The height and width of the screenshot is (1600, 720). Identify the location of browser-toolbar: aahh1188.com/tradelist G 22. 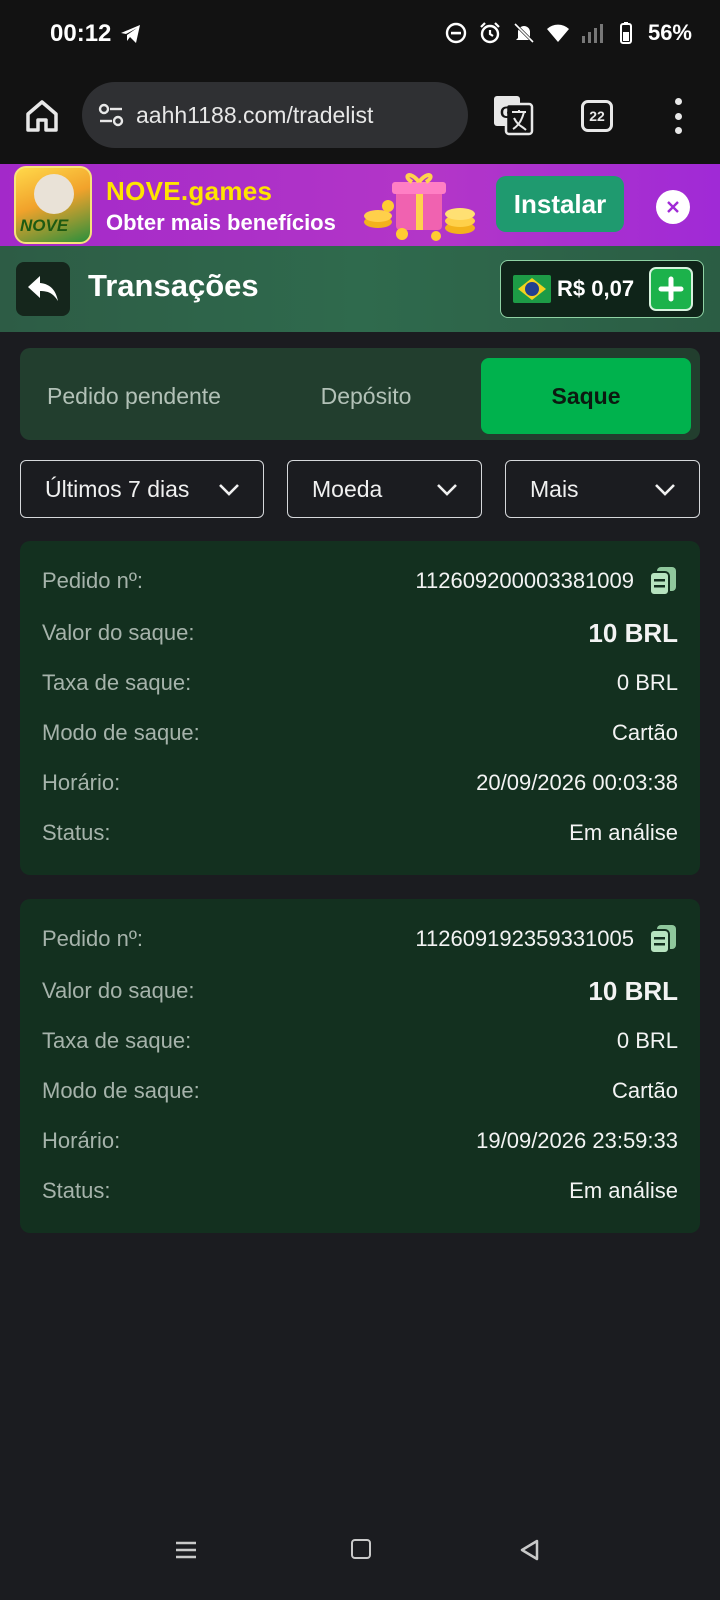
(360, 116).